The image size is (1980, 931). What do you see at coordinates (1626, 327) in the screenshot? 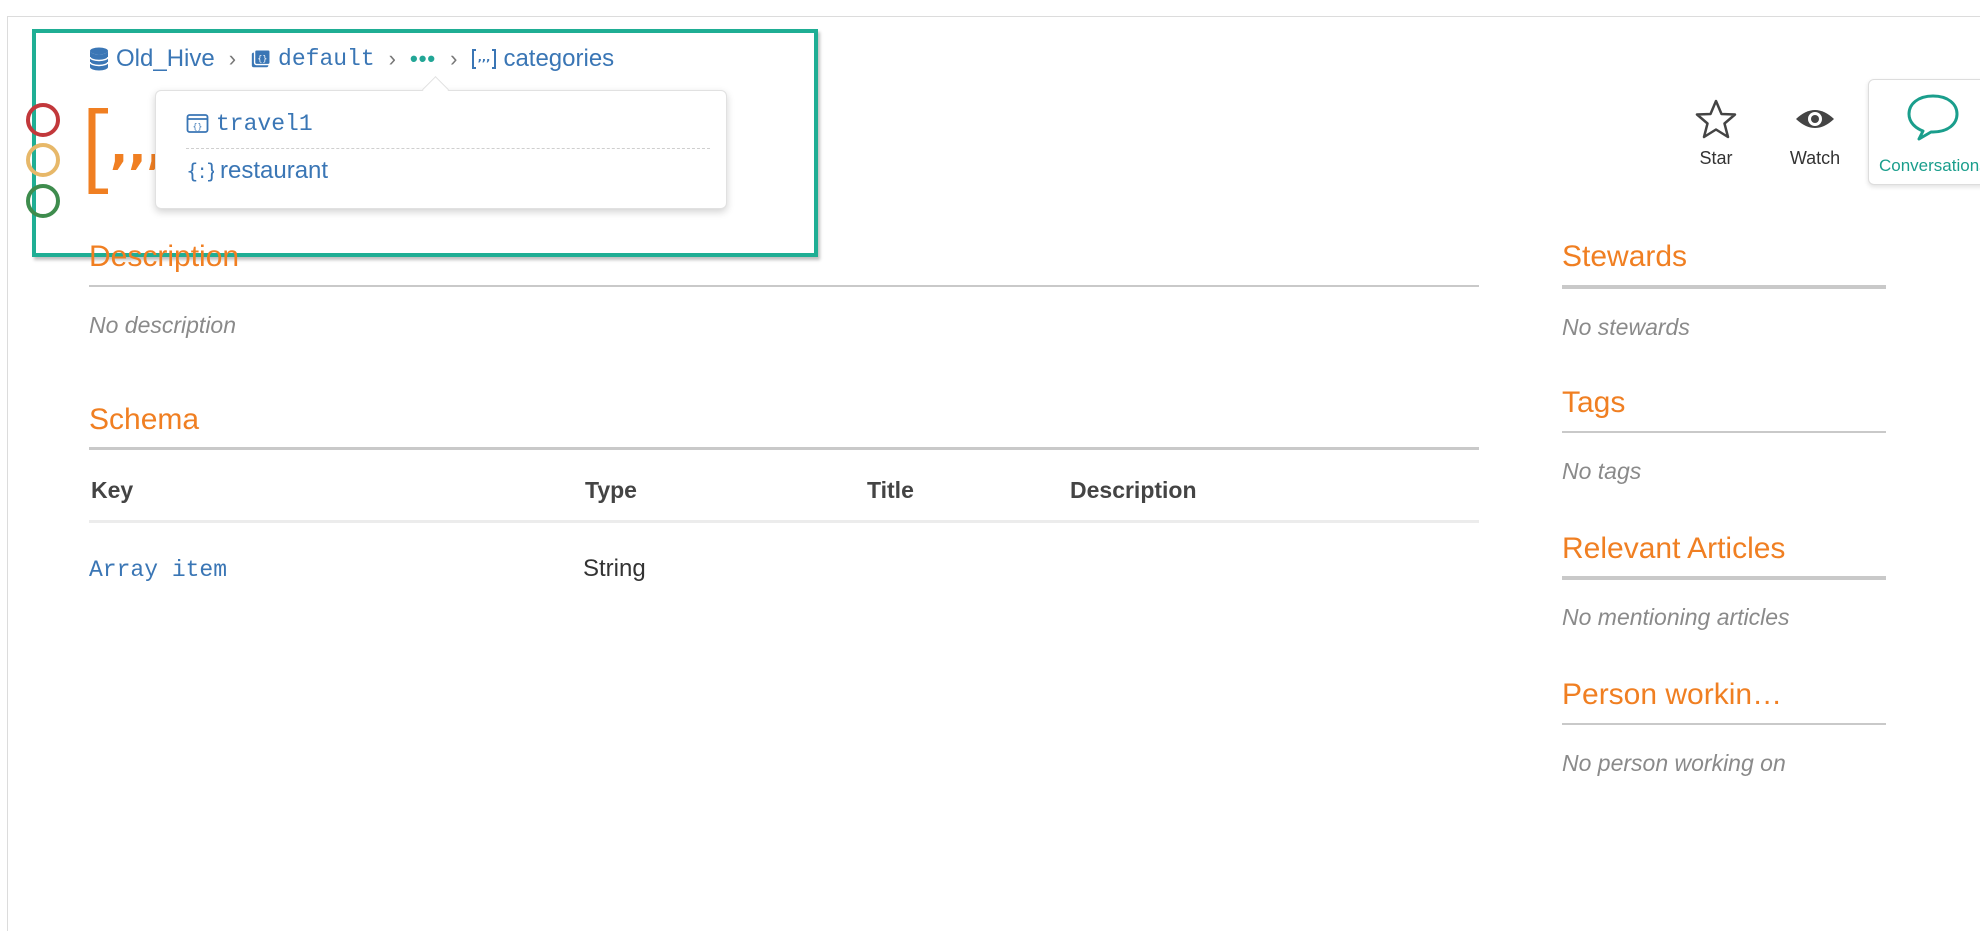
I see `stewards-empty: No stewards` at bounding box center [1626, 327].